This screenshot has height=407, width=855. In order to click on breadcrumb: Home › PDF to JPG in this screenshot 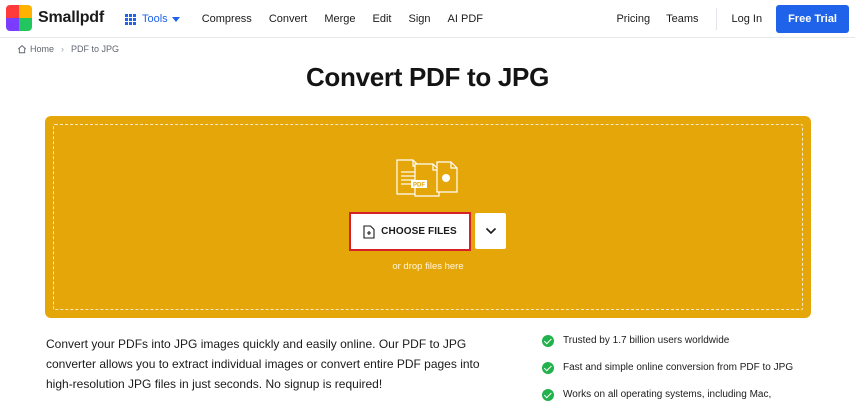, I will do `click(68, 49)`.